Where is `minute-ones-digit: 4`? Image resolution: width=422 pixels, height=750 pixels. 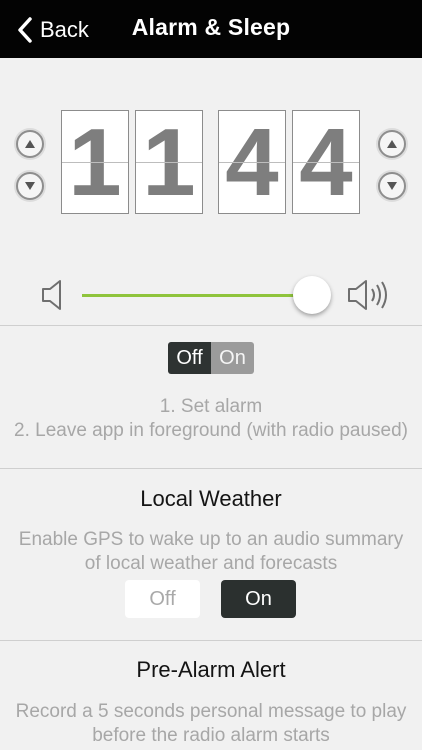
minute-ones-digit: 4 is located at coordinates (326, 162).